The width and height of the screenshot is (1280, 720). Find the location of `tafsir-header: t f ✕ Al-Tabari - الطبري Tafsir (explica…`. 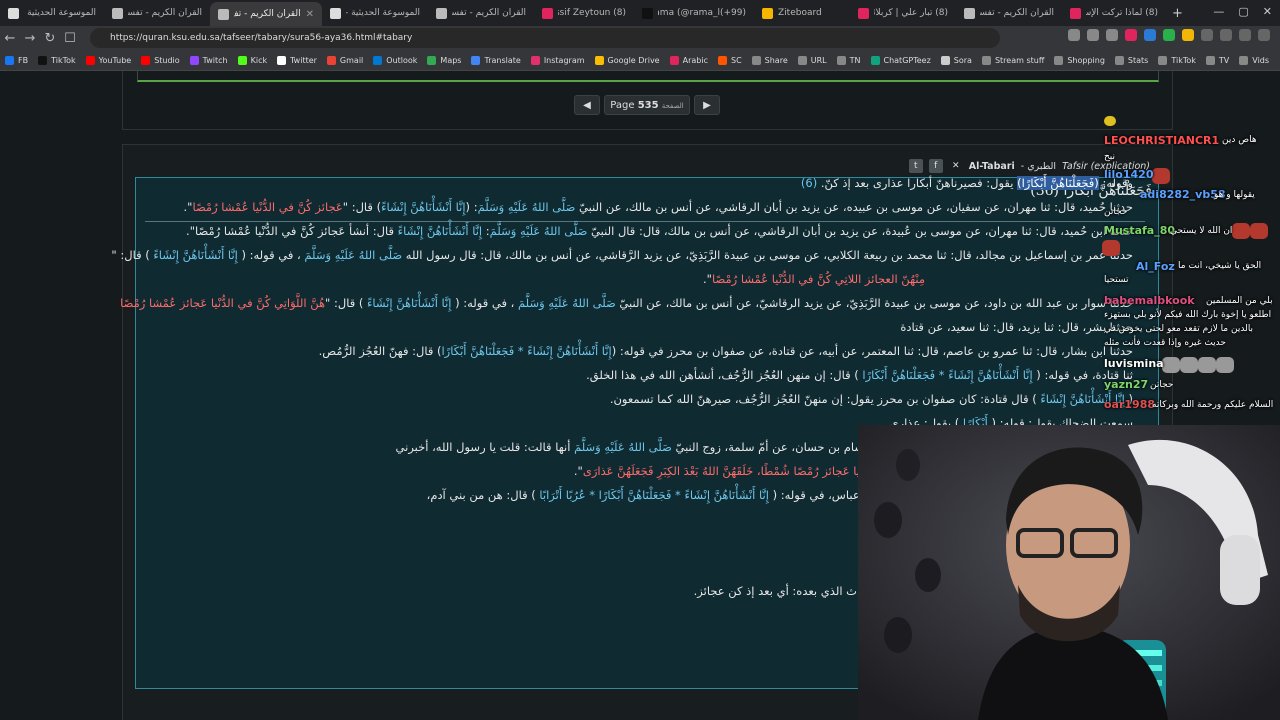

tafsir-header: t f ✕ Al-Tabari - الطبري Tafsir (explica… is located at coordinates (1029, 166).